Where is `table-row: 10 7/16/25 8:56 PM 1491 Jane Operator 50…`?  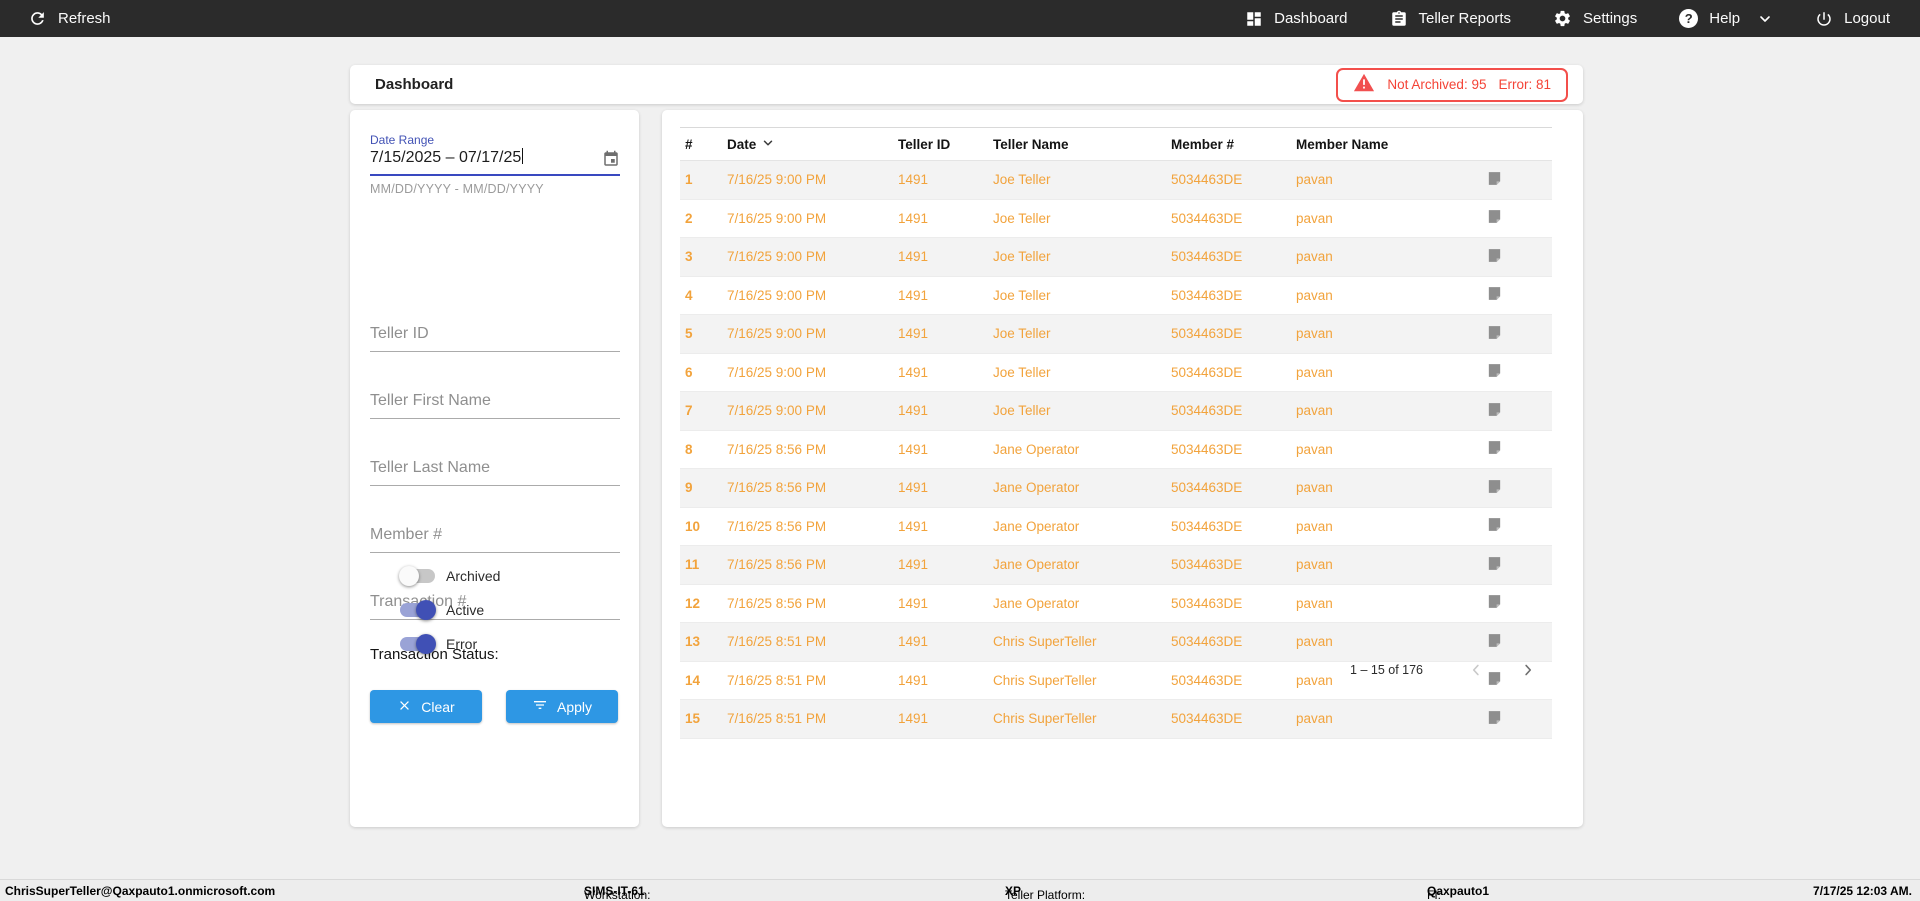 table-row: 10 7/16/25 8:56 PM 1491 Jane Operator 50… is located at coordinates (1116, 526).